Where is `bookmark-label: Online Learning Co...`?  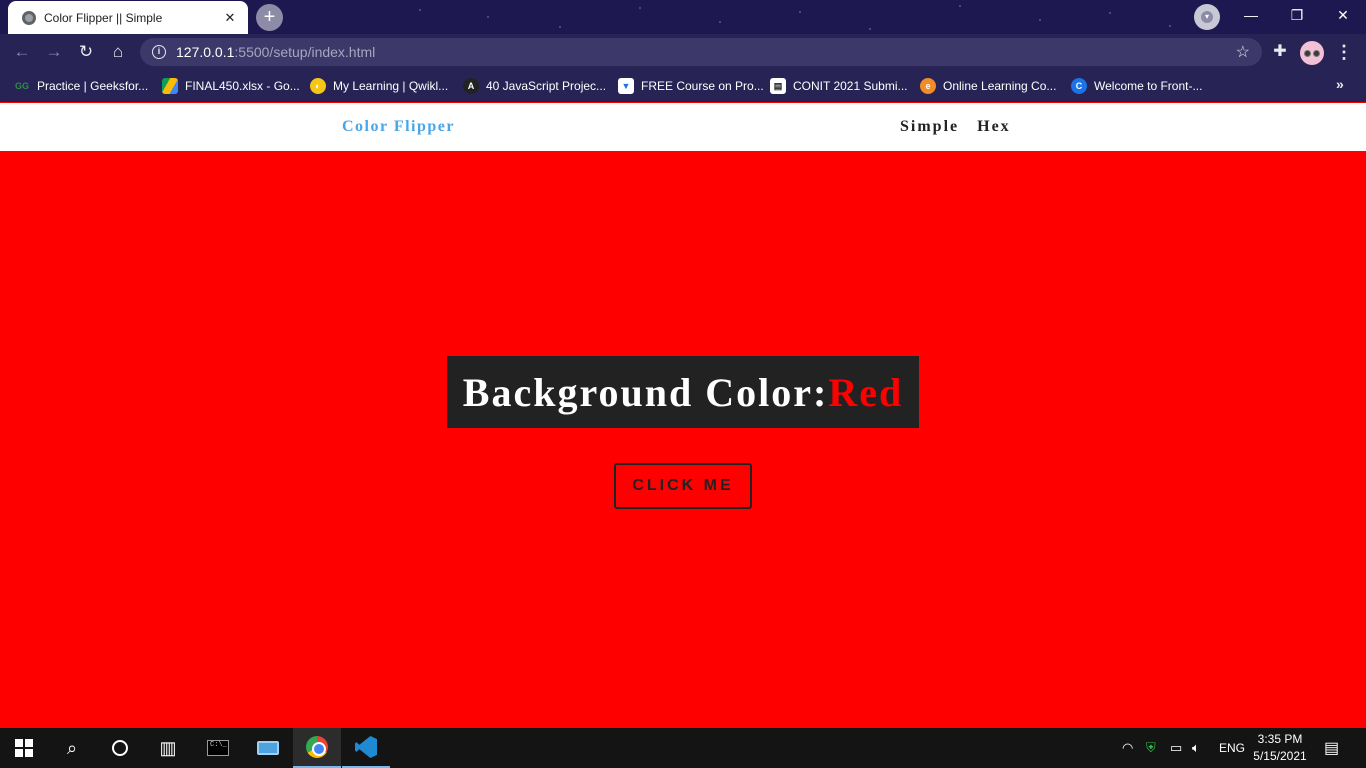
bookmark-label: Online Learning Co... is located at coordinates (1000, 86).